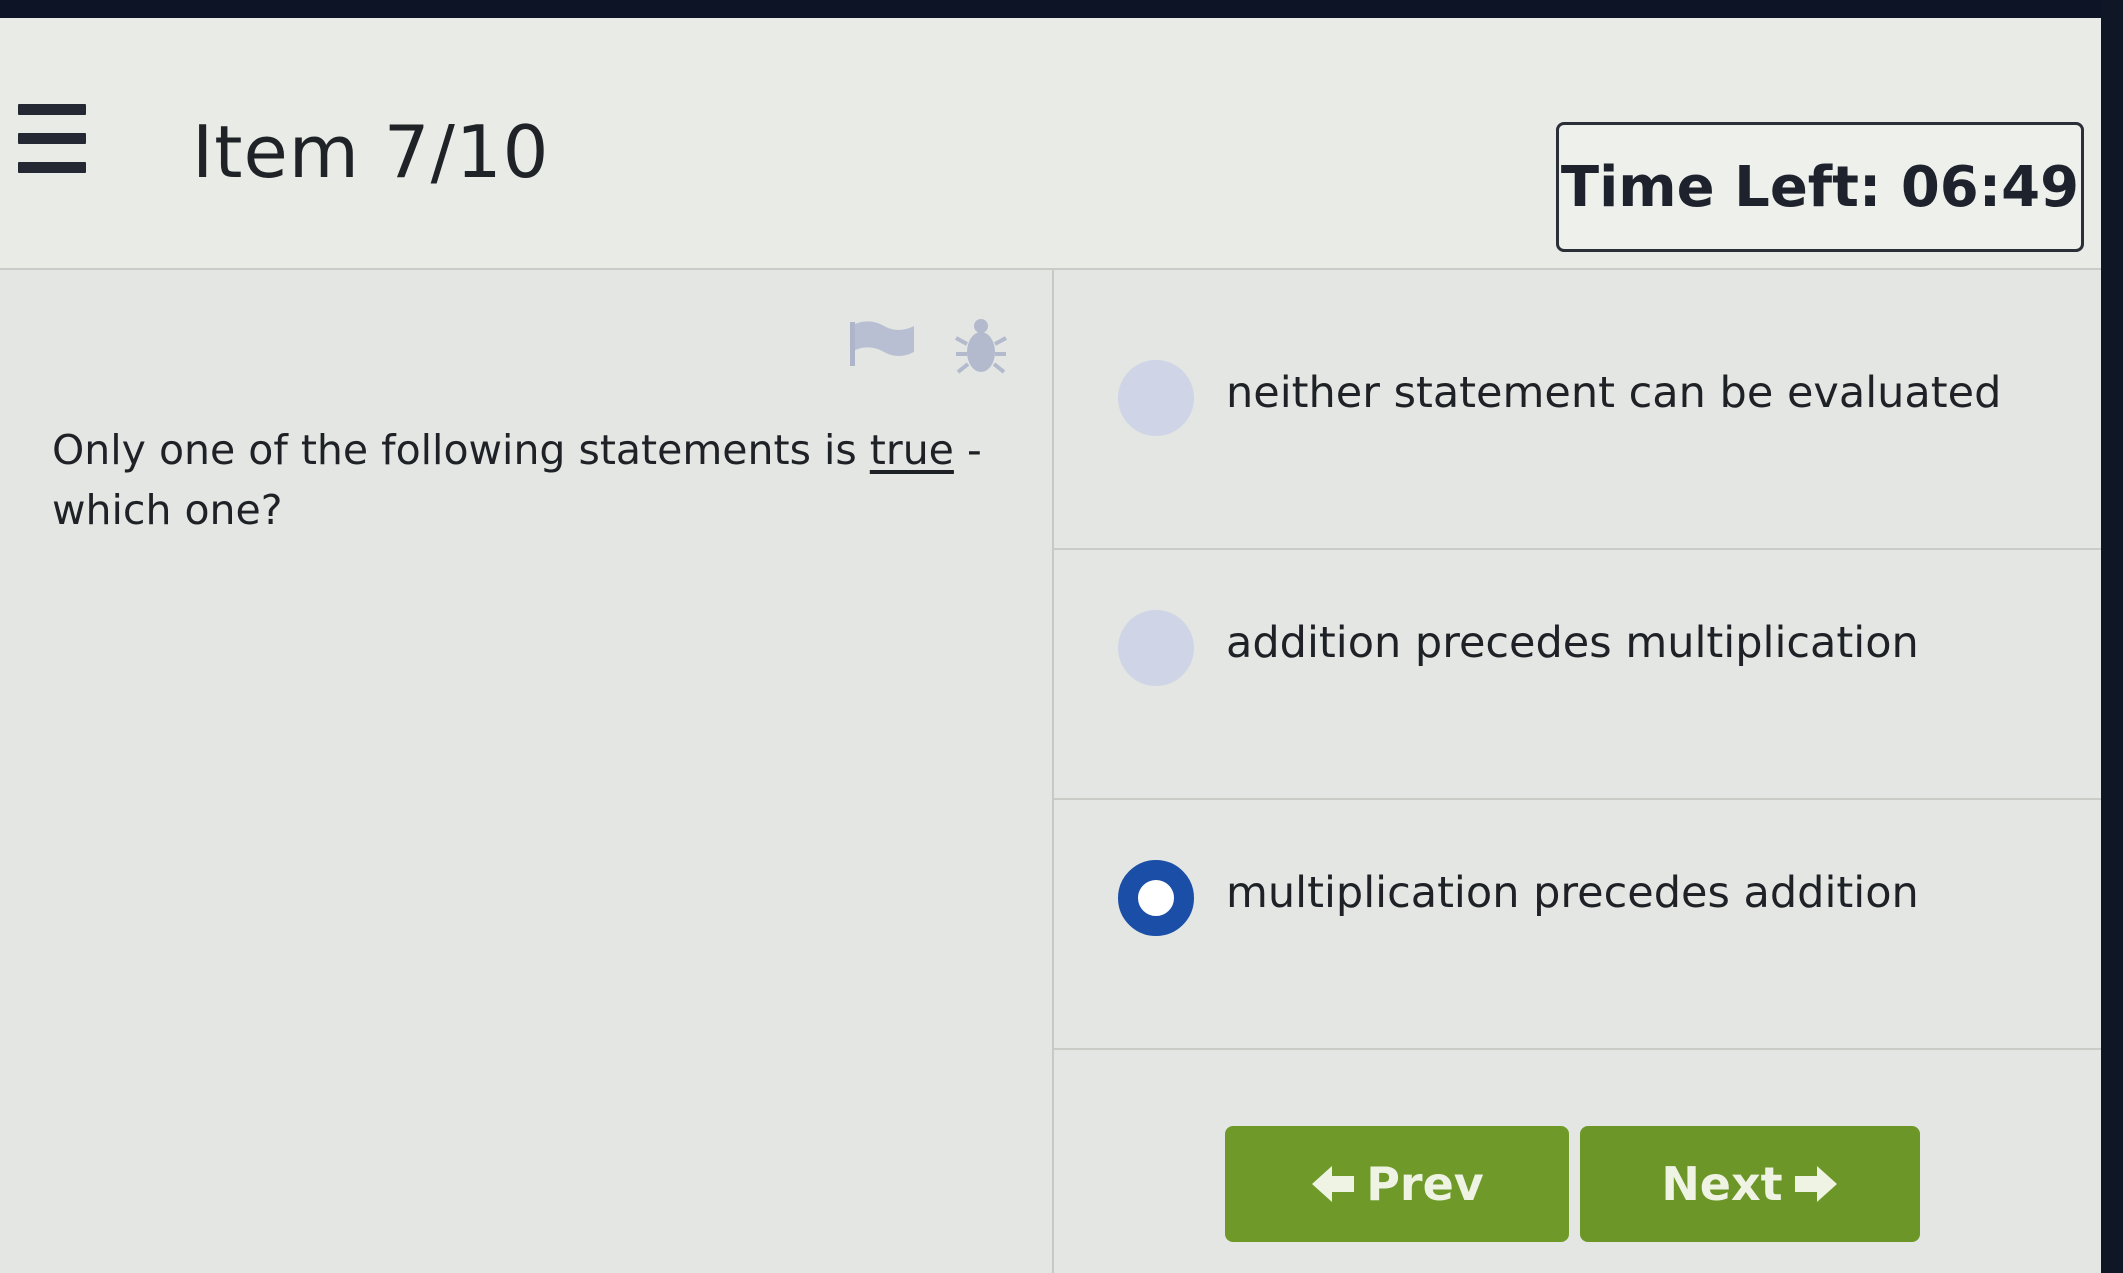  I want to click on question-text-start: Only one of the following statements is, so click(461, 450).